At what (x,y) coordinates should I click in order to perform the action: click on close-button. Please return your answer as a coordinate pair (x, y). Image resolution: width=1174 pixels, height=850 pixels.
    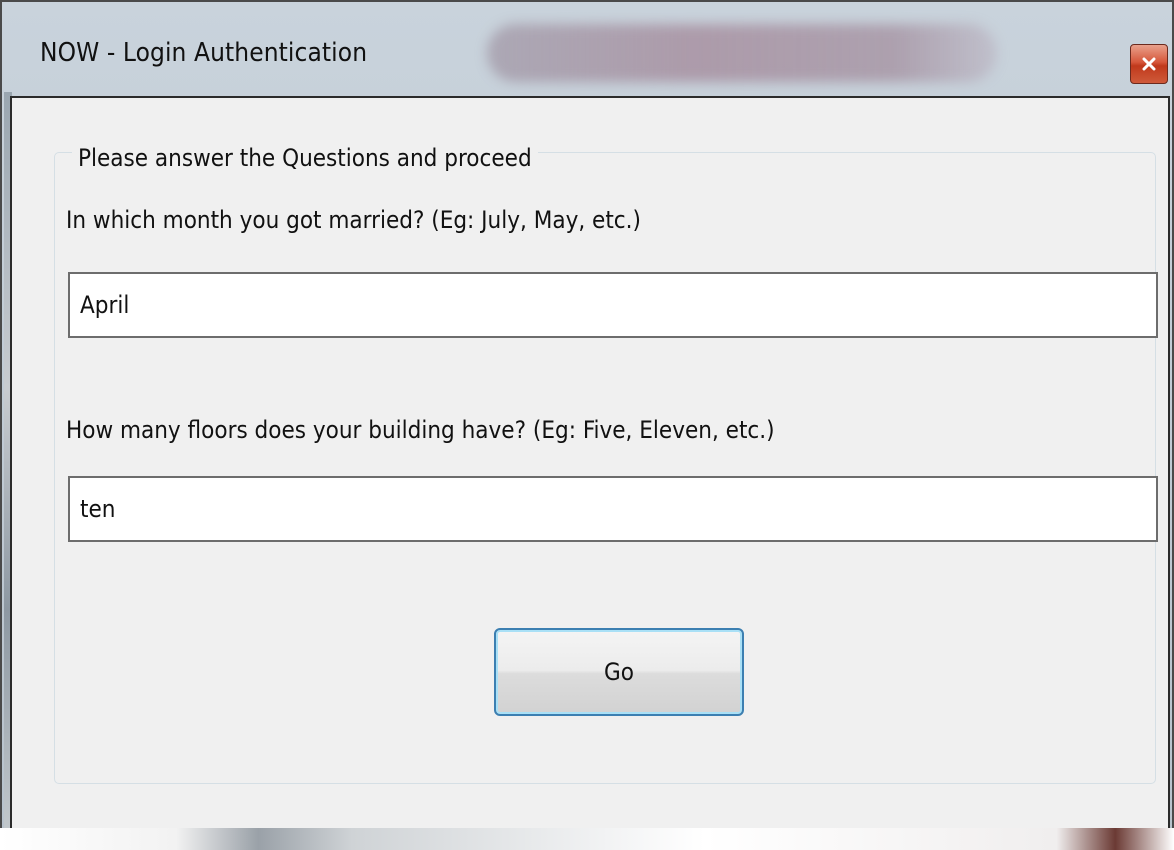
    Looking at the image, I should click on (1149, 64).